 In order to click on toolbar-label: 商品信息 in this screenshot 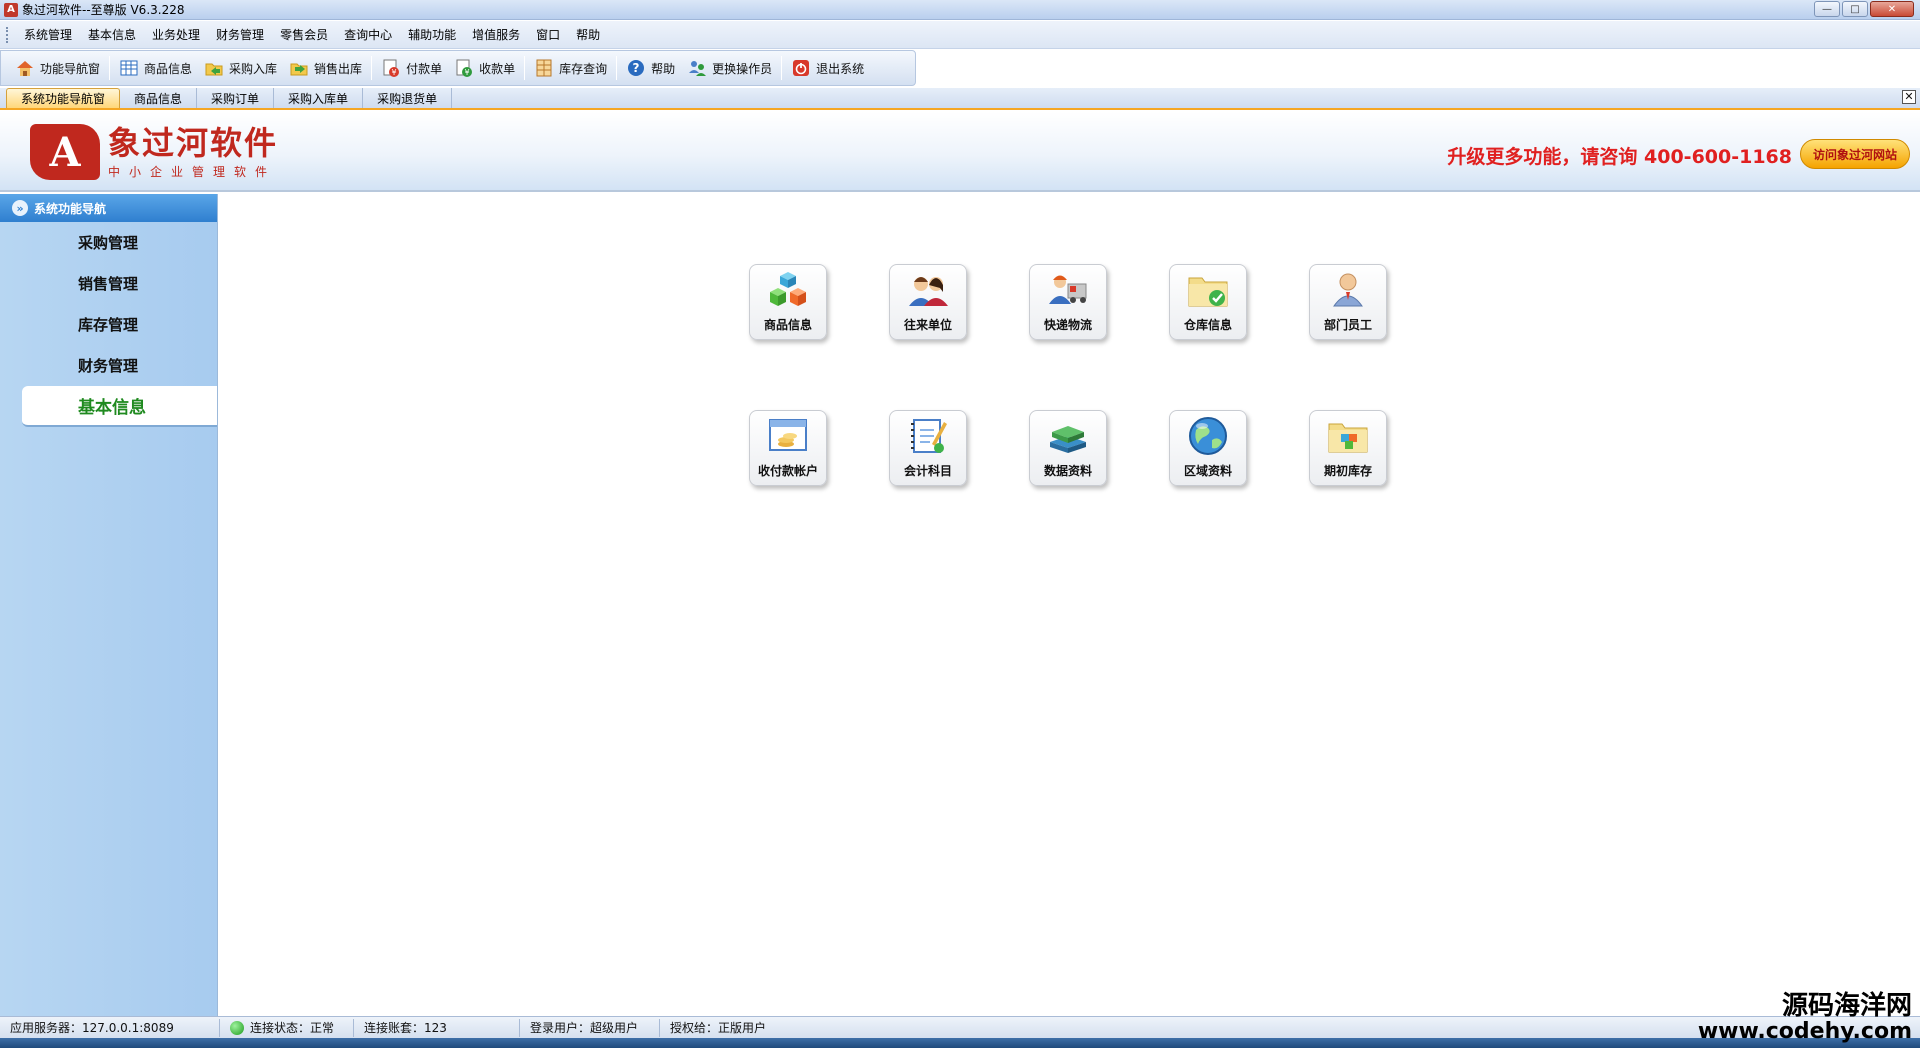, I will do `click(168, 68)`.